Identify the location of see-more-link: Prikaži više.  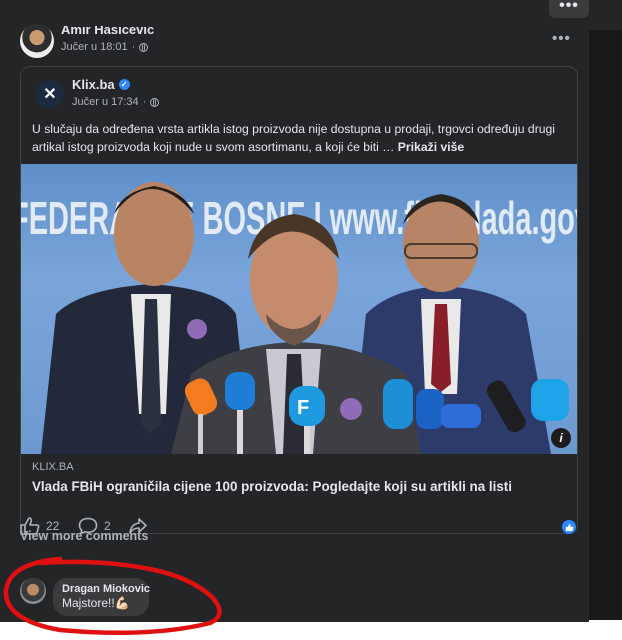
(431, 147).